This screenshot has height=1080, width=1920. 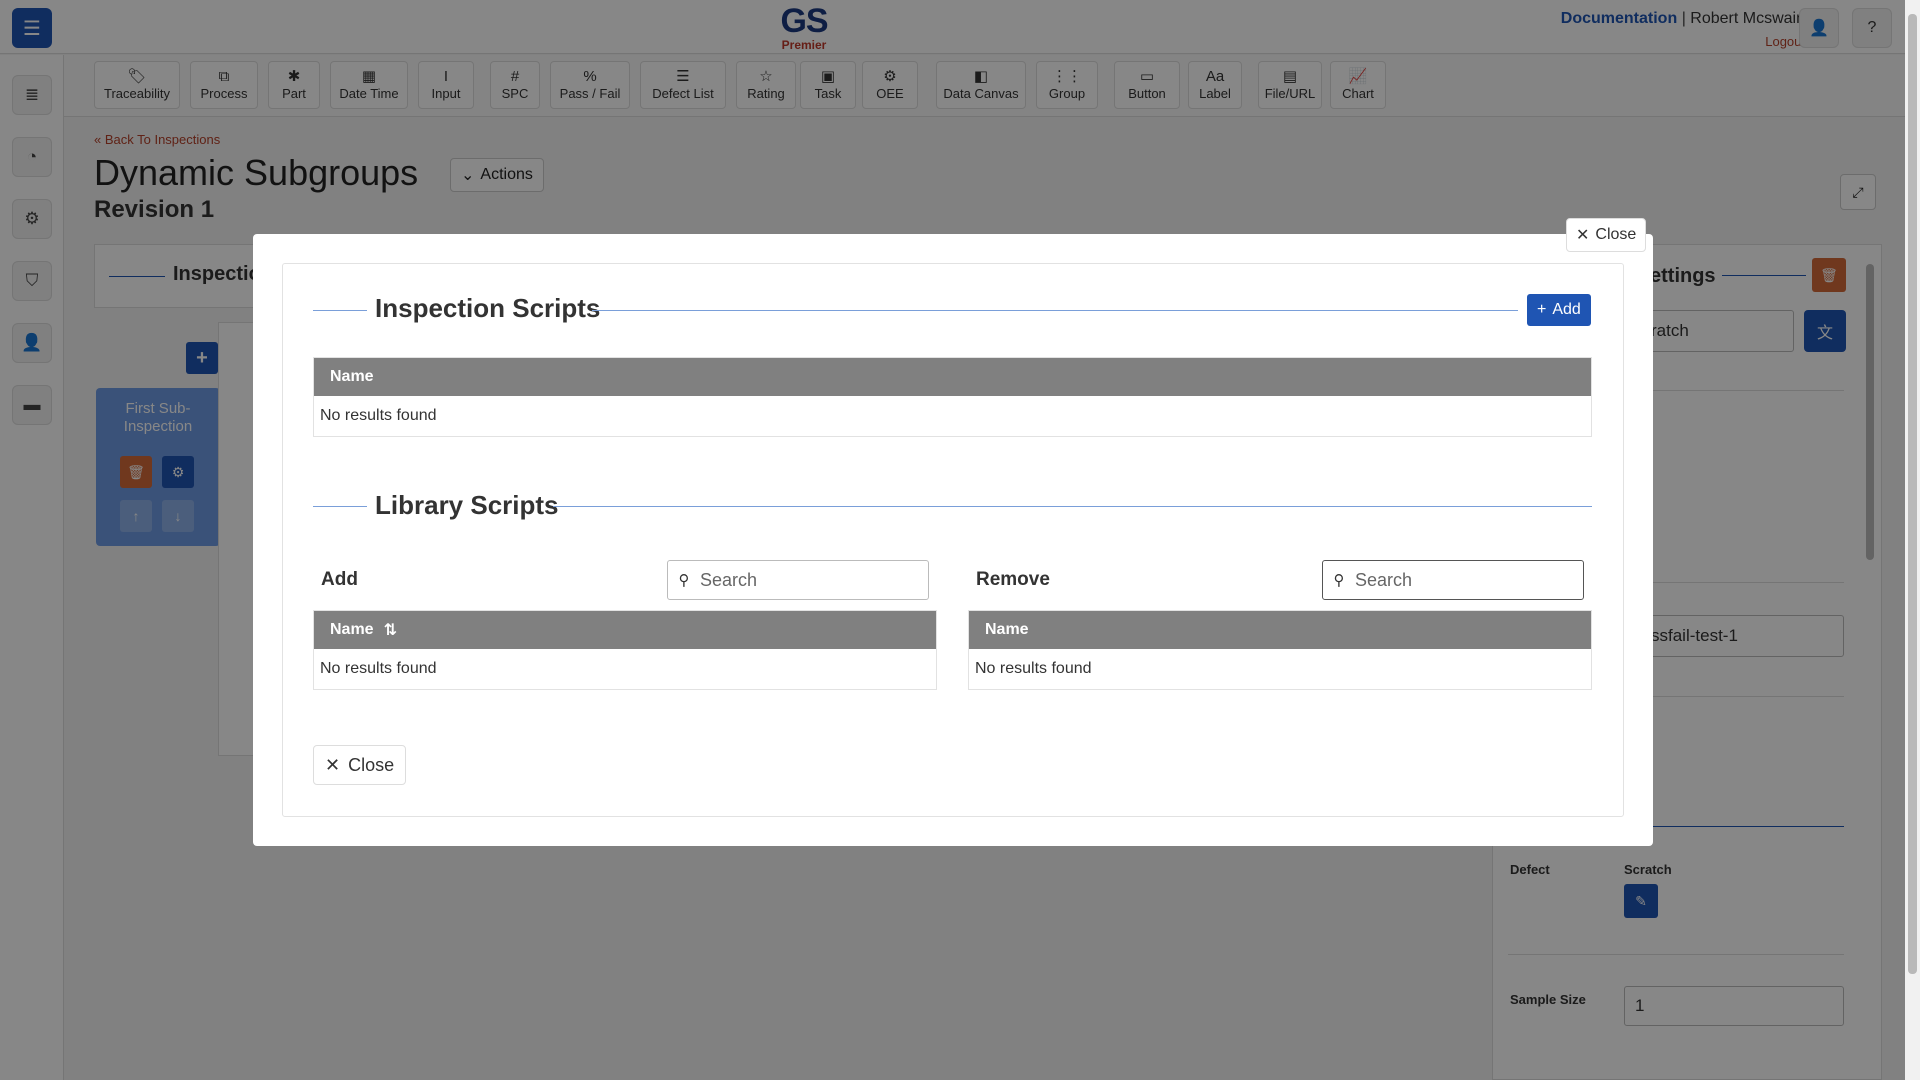 I want to click on add-search-input, so click(x=800, y=580).